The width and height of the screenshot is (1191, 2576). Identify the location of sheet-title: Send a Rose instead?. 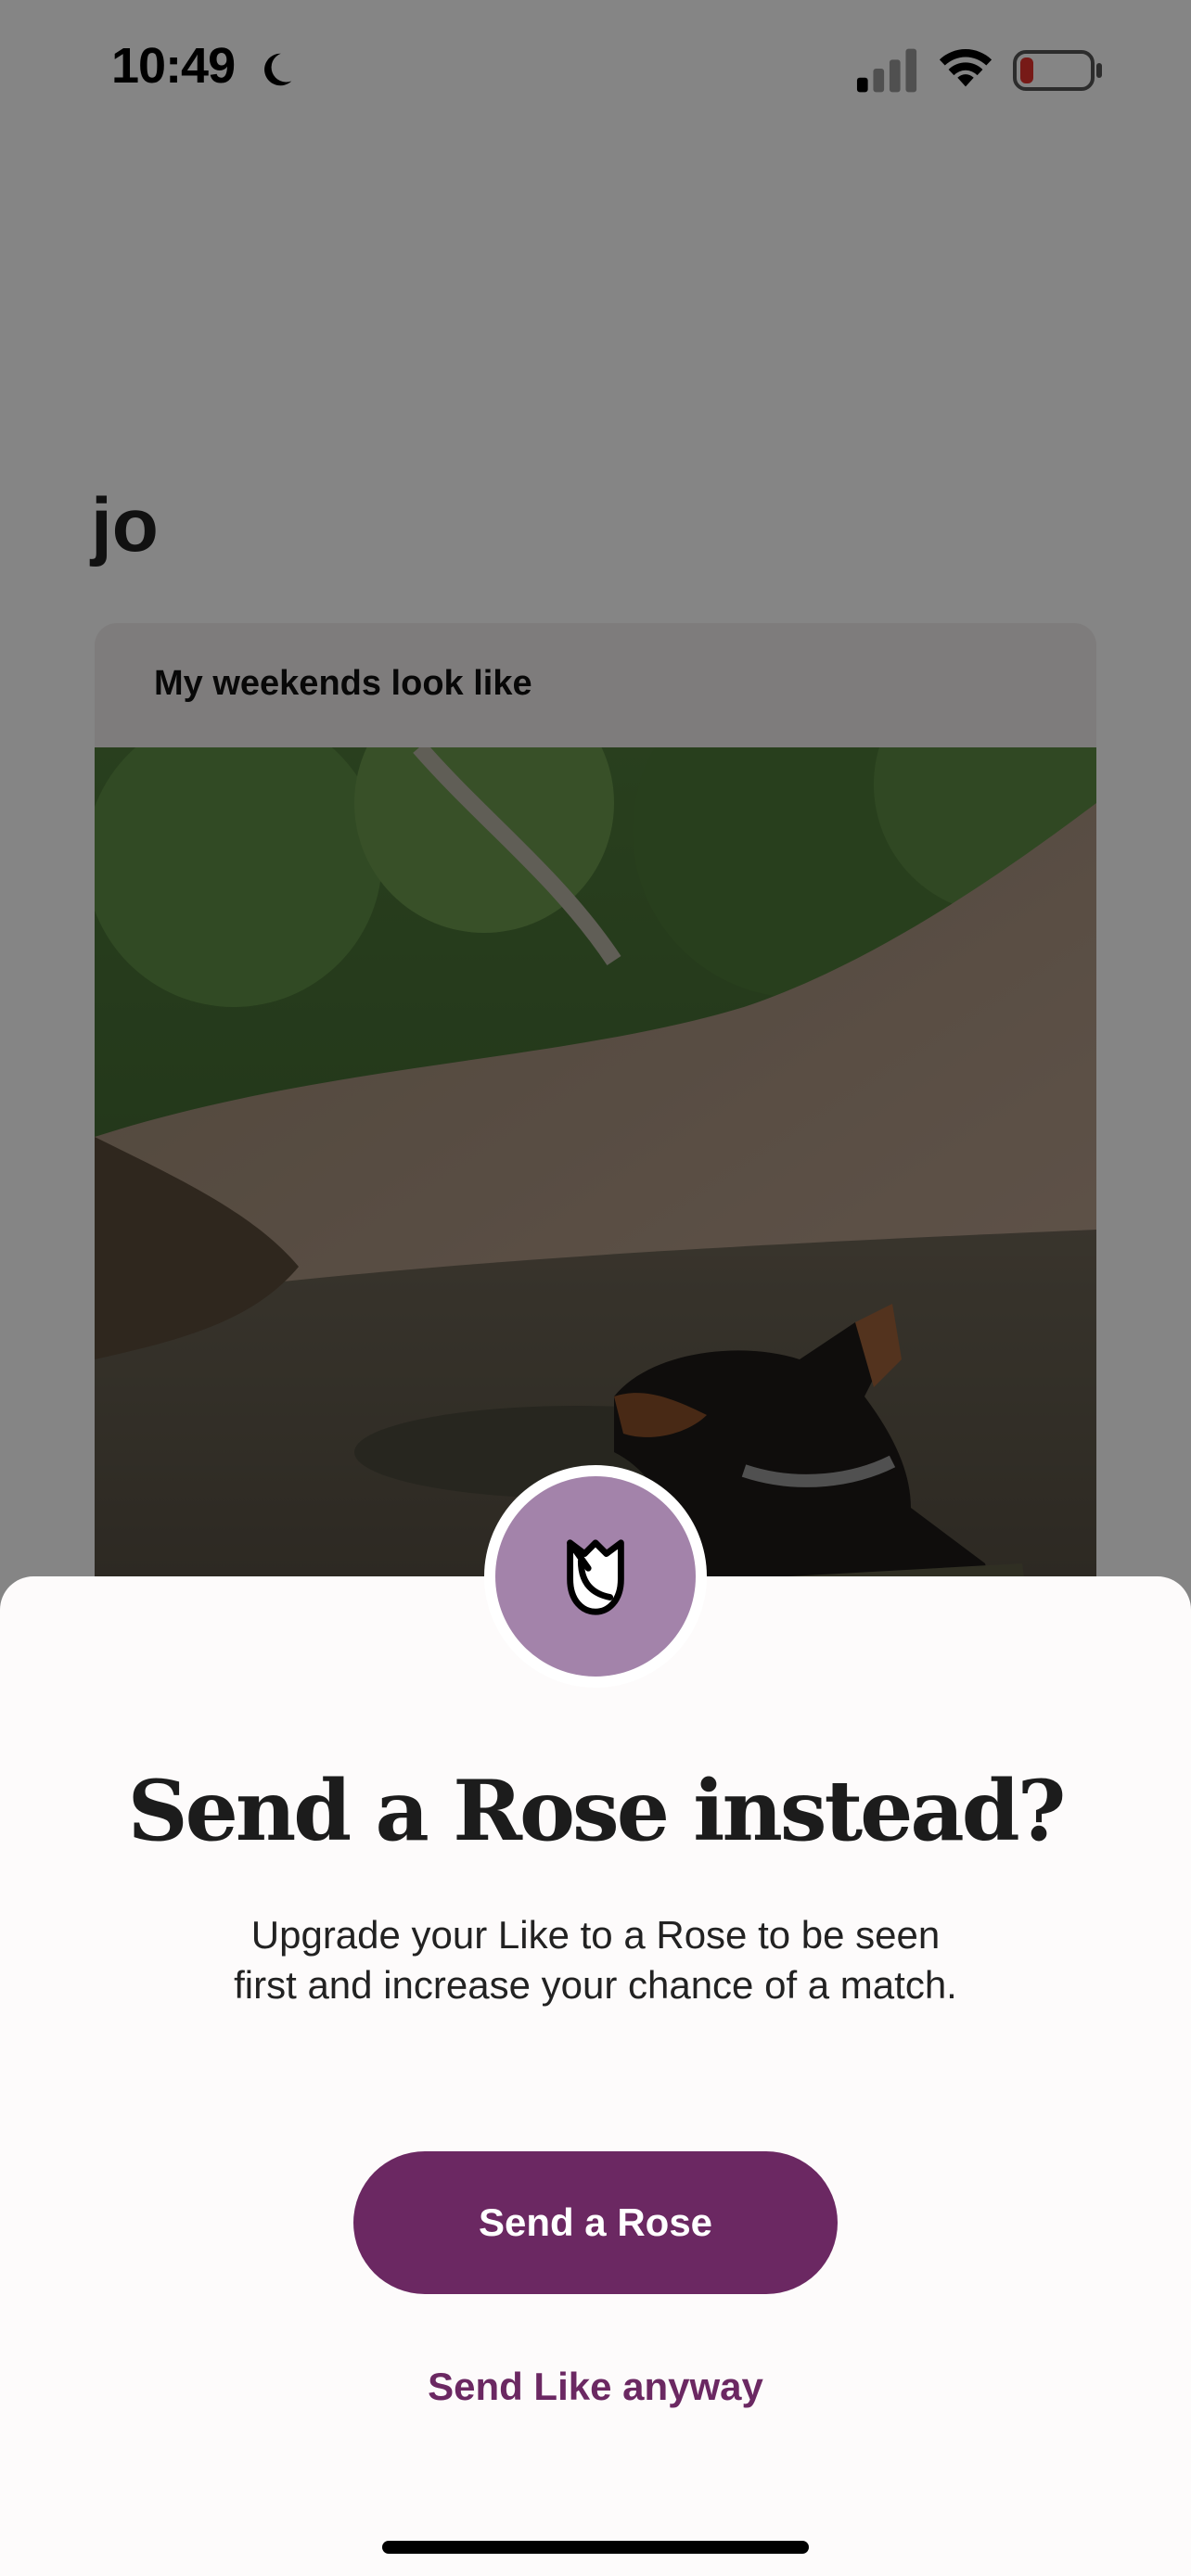
(597, 1811).